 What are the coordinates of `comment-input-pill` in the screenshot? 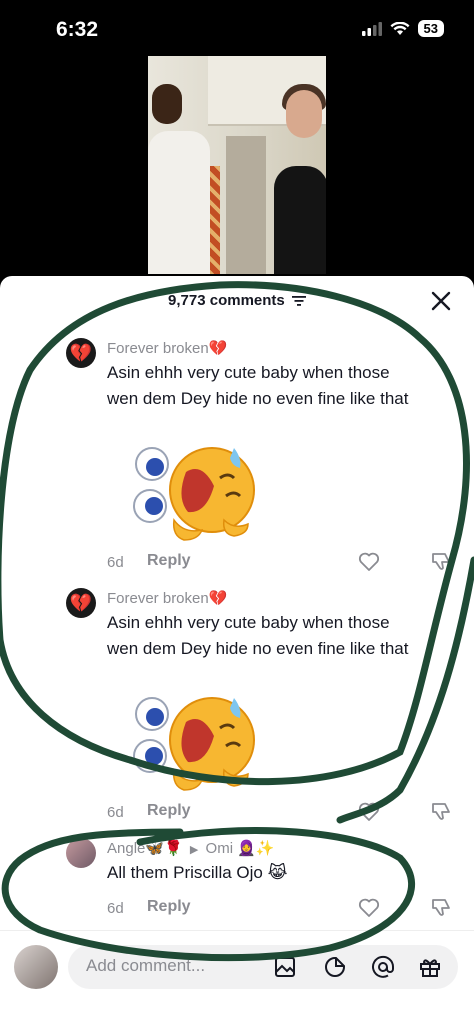 It's located at (263, 967).